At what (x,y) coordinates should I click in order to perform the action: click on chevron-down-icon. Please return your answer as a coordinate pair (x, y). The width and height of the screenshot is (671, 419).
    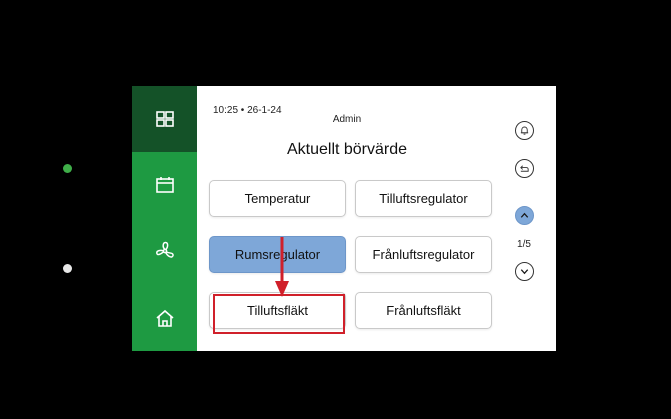
    Looking at the image, I should click on (524, 272).